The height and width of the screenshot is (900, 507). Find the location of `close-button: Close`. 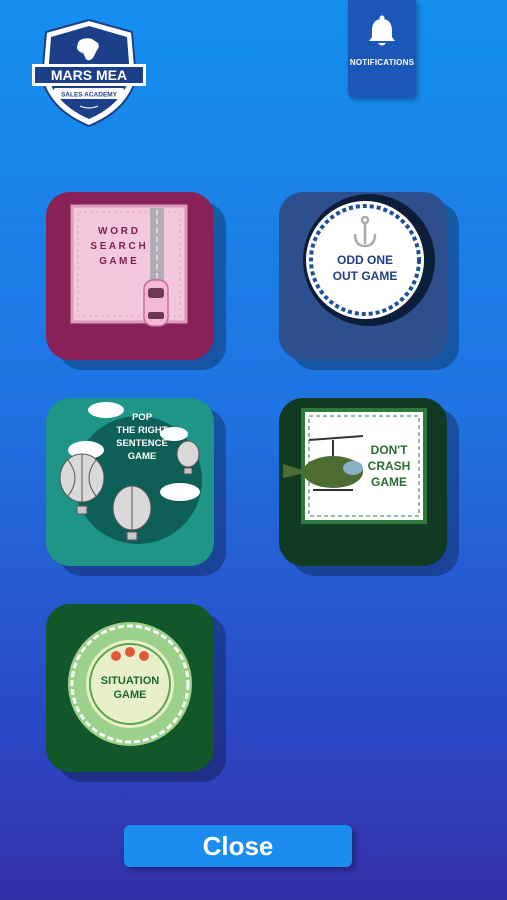

close-button: Close is located at coordinates (238, 846).